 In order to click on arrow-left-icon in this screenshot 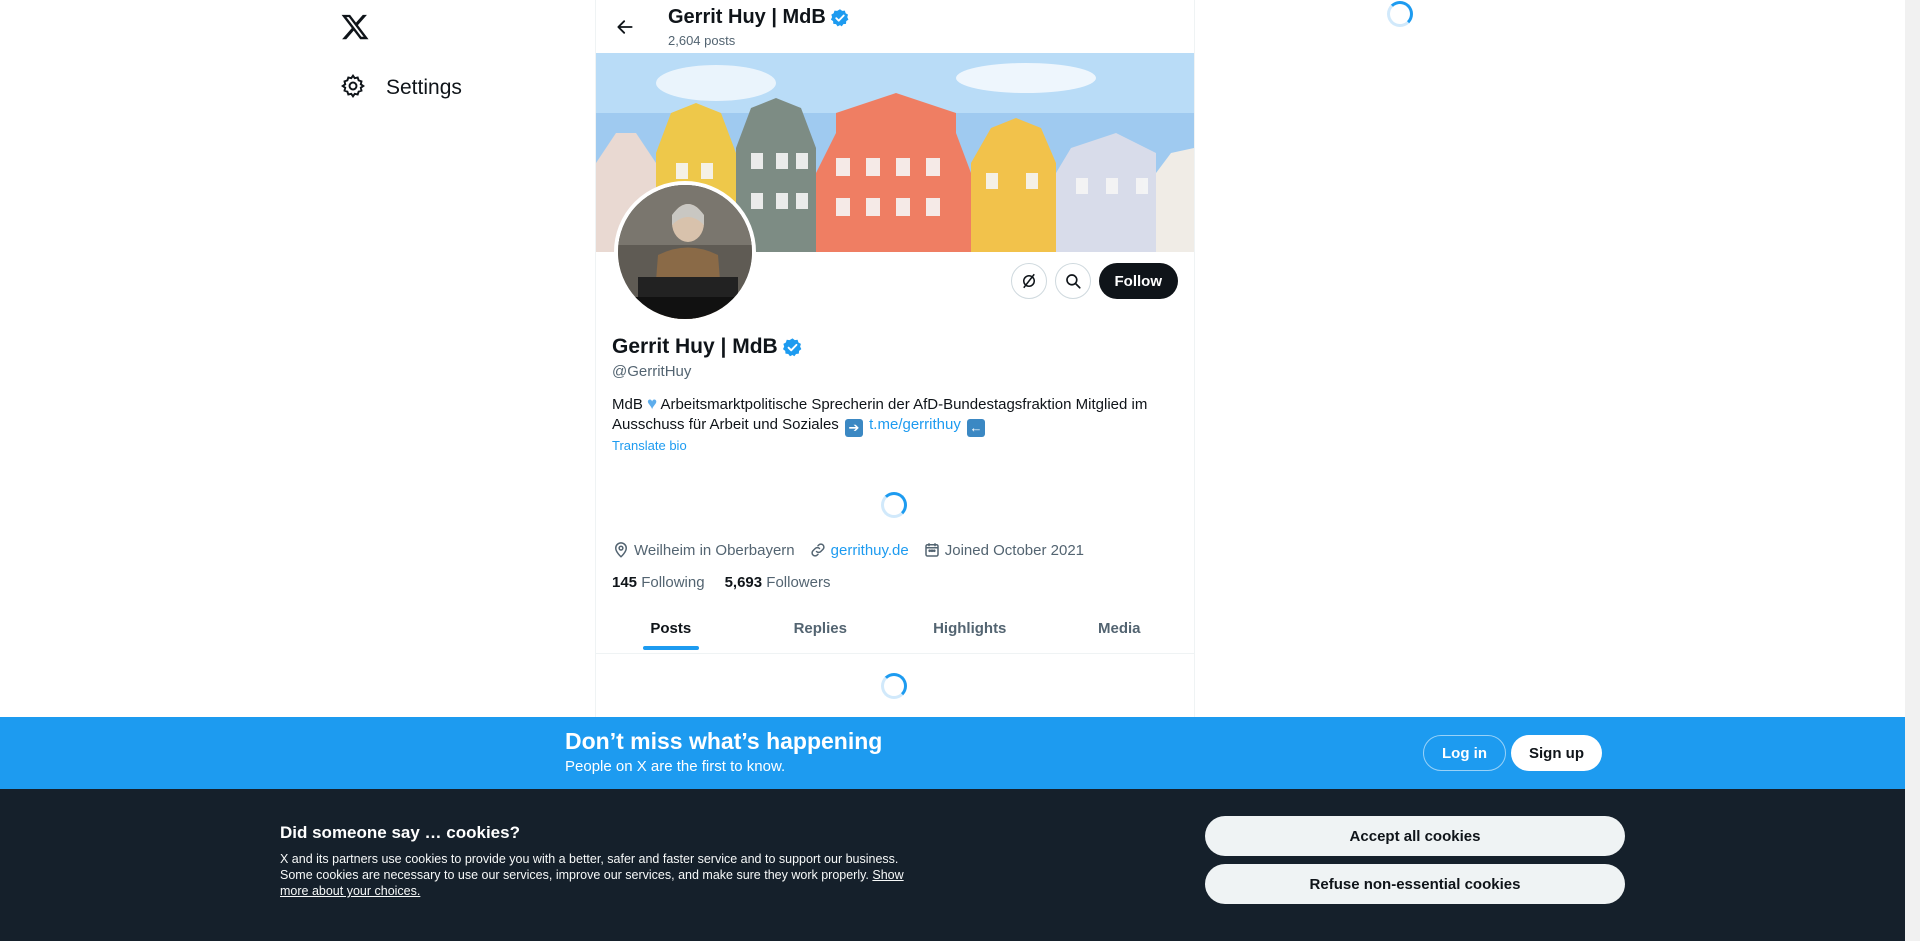, I will do `click(625, 27)`.